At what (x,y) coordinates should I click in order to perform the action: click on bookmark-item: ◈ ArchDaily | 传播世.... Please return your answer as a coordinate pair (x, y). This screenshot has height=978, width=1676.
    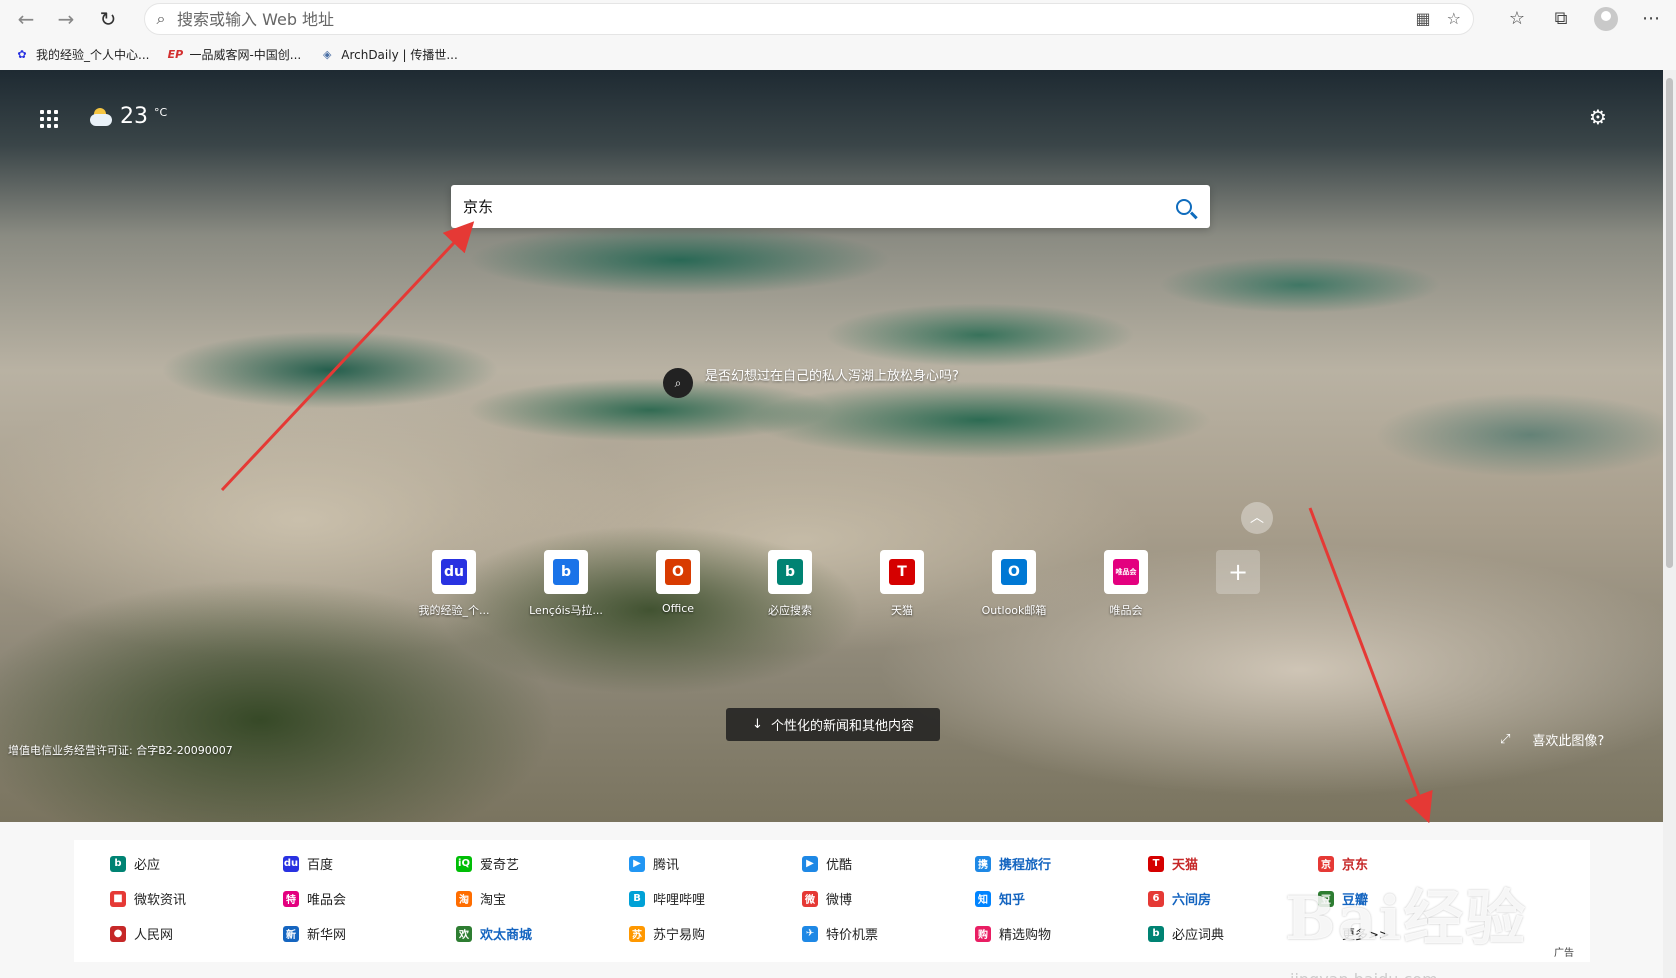
    Looking at the image, I should click on (388, 54).